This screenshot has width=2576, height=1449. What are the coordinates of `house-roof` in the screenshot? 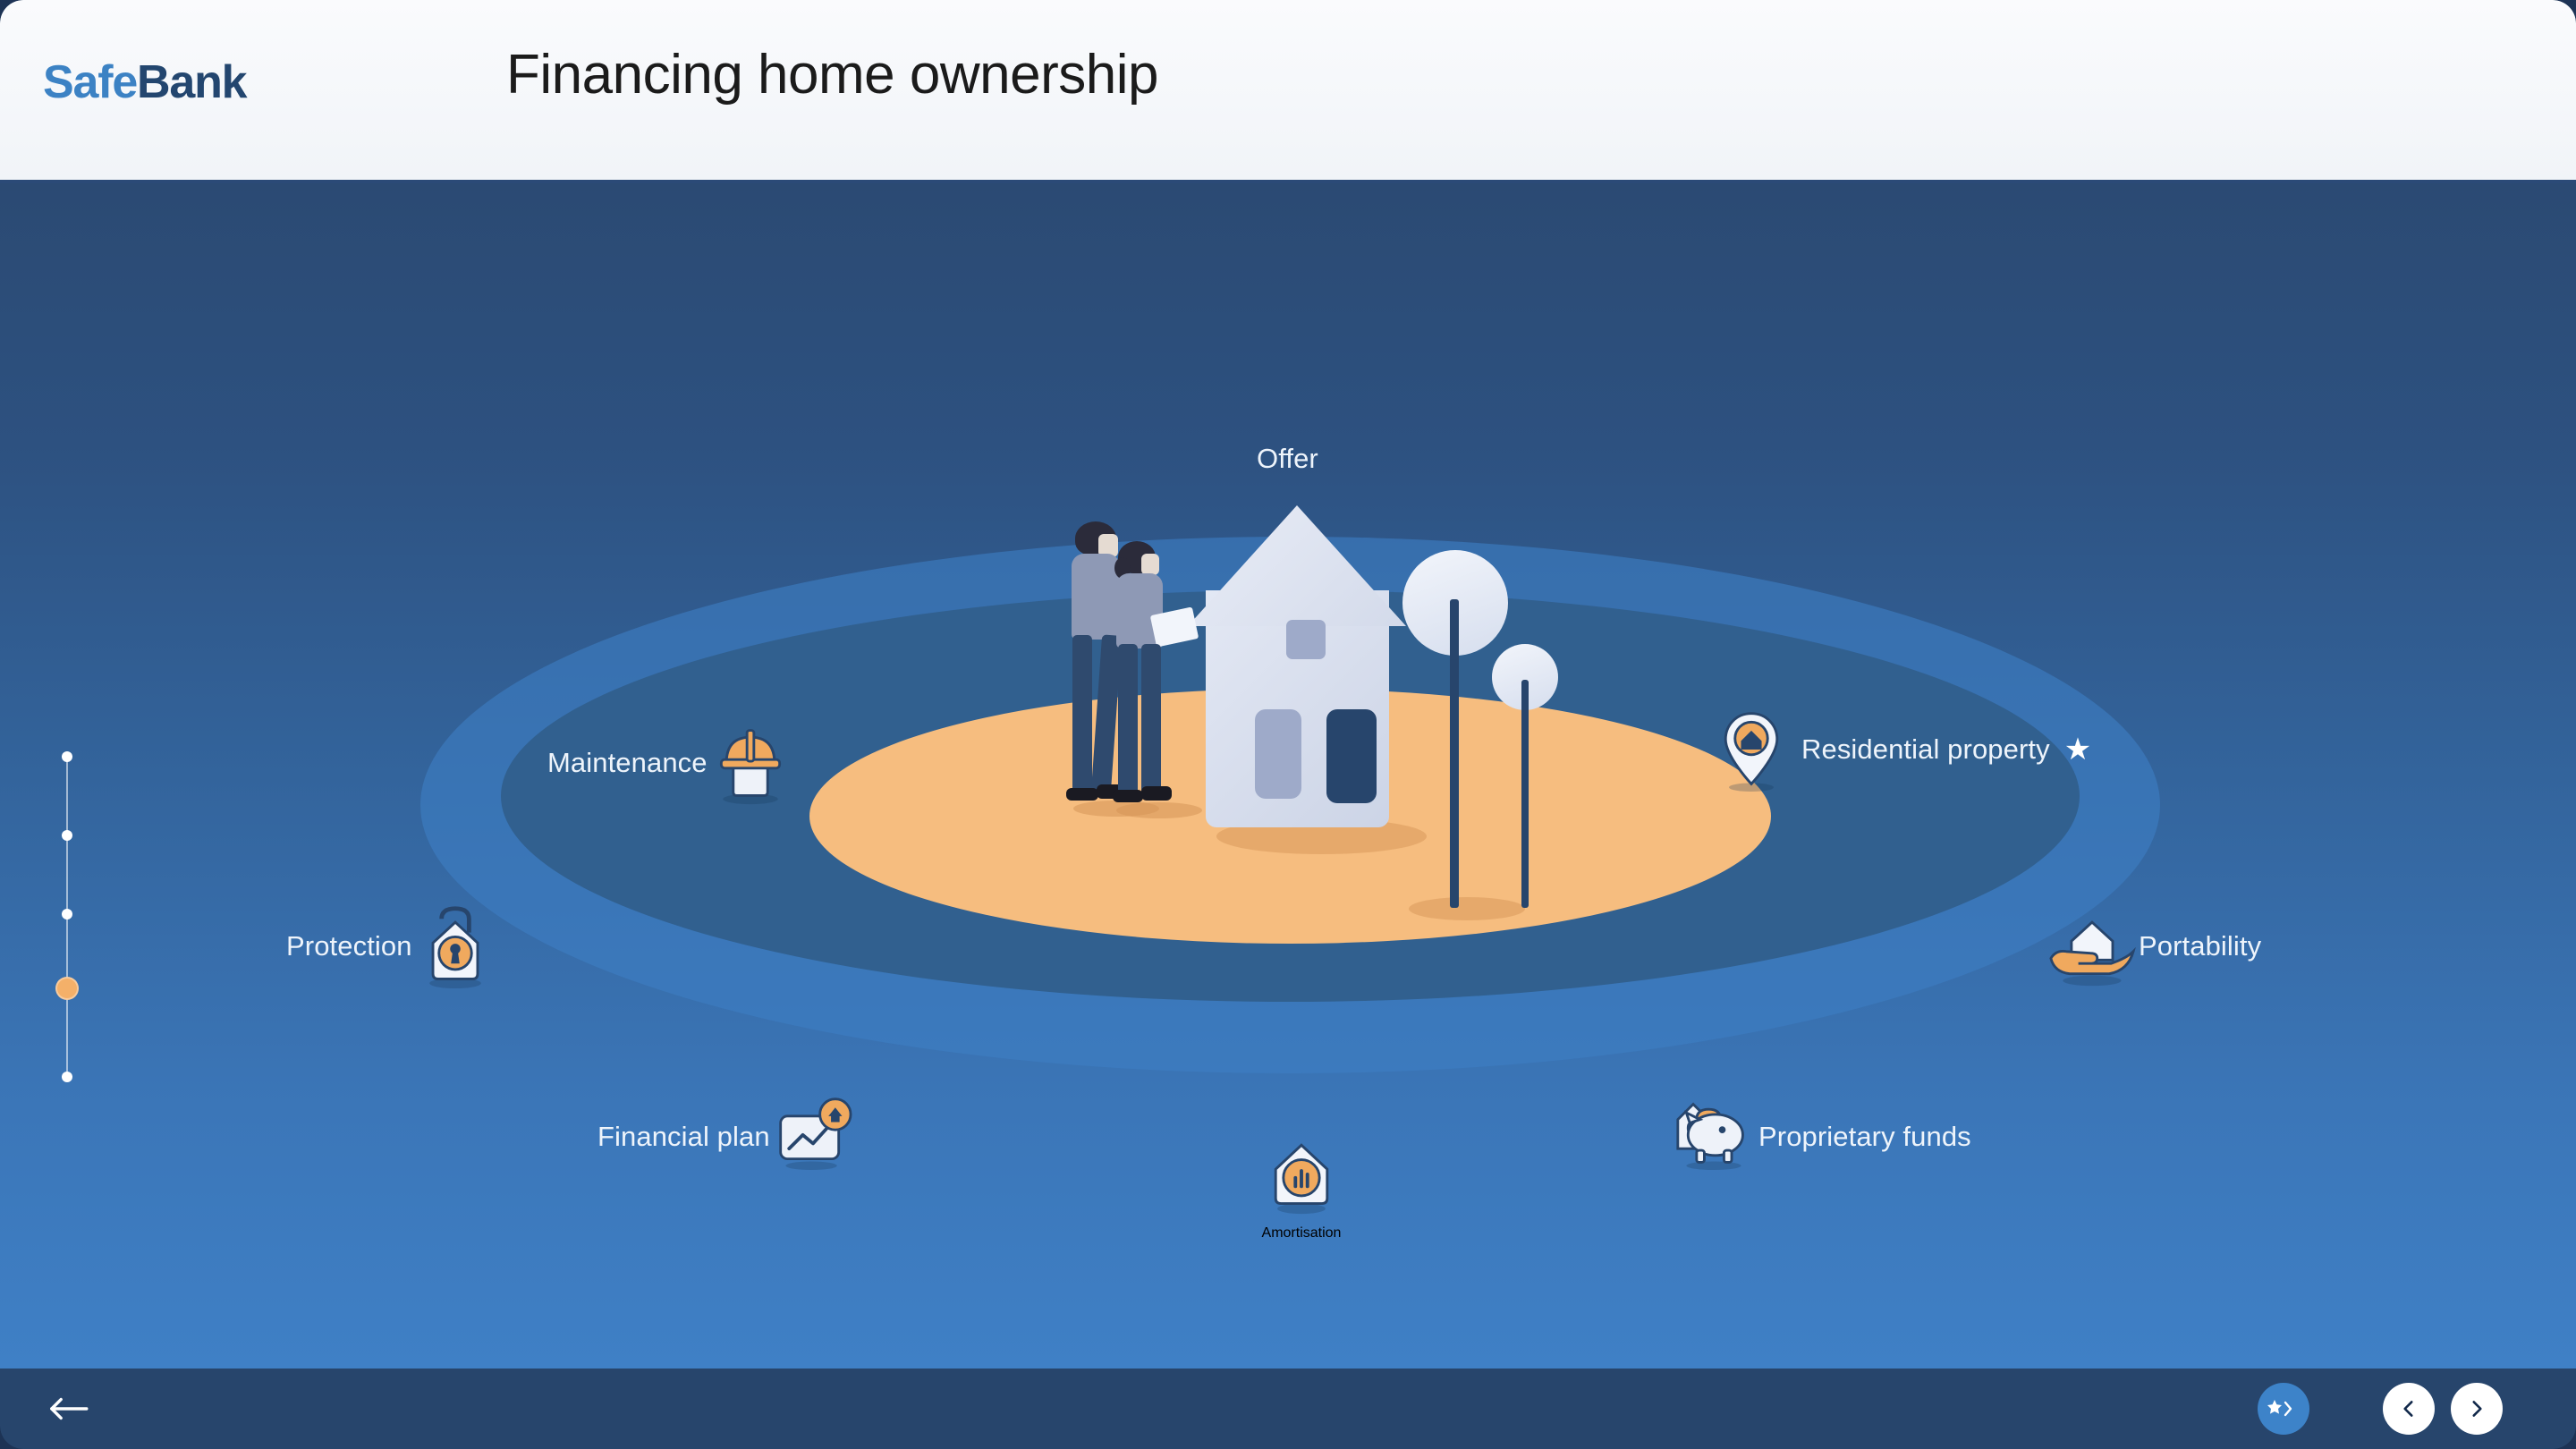 It's located at (1297, 565).